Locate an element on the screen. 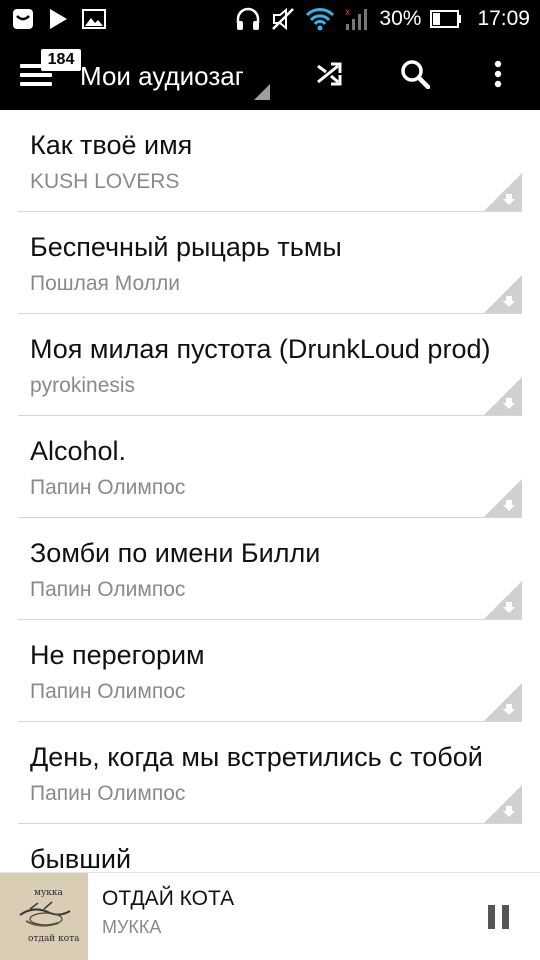 The image size is (540, 960). track-title: Беспечный рыцарь тьмы is located at coordinates (186, 247).